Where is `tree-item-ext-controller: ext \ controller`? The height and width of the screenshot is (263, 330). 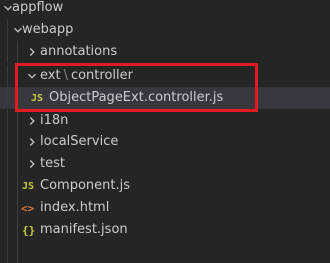
tree-item-ext-controller: ext \ controller is located at coordinates (165, 76).